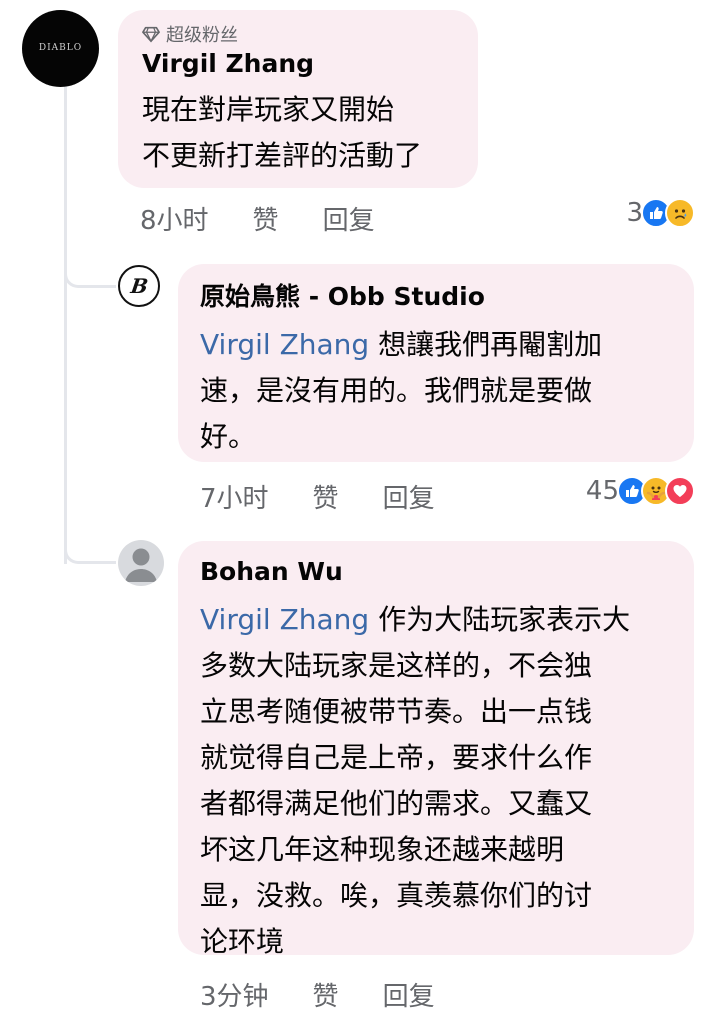 The height and width of the screenshot is (1024, 717). Describe the element at coordinates (339, 496) in the screenshot. I see `comment-actions: 7小时 赞 回复` at that location.